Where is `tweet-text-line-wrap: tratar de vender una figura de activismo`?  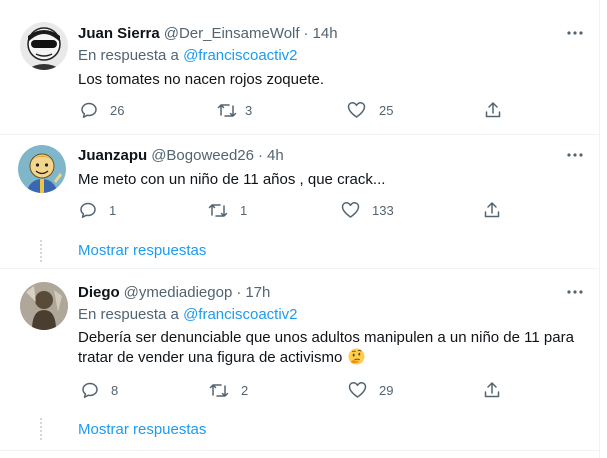
tweet-text-line-wrap: tratar de vender una figura de activismo is located at coordinates (328, 358).